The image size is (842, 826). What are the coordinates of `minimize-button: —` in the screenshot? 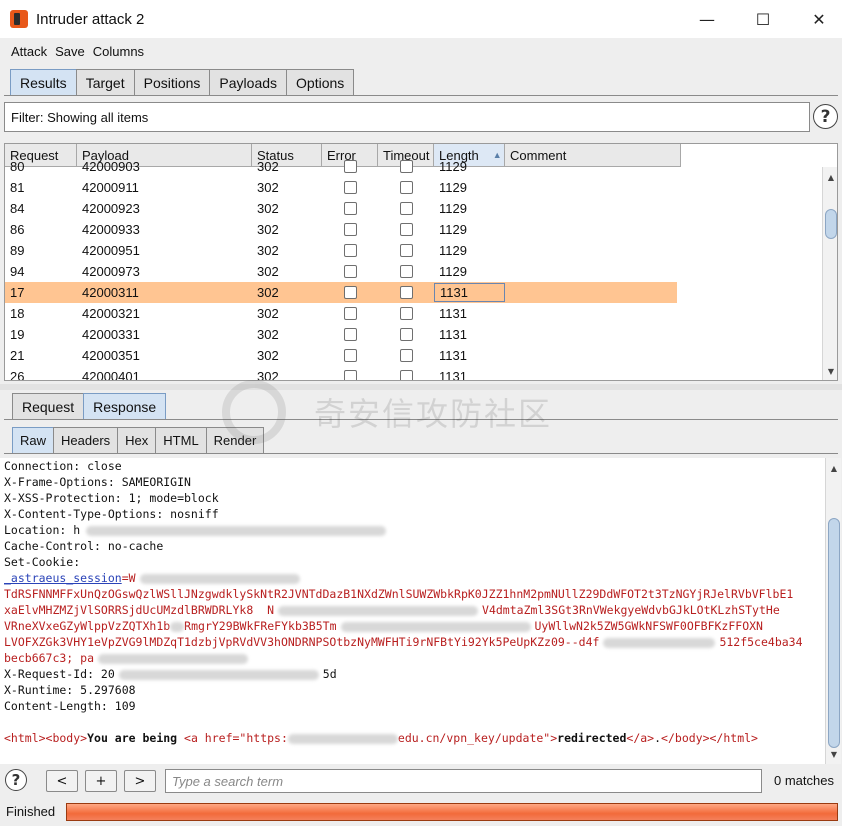 It's located at (707, 19).